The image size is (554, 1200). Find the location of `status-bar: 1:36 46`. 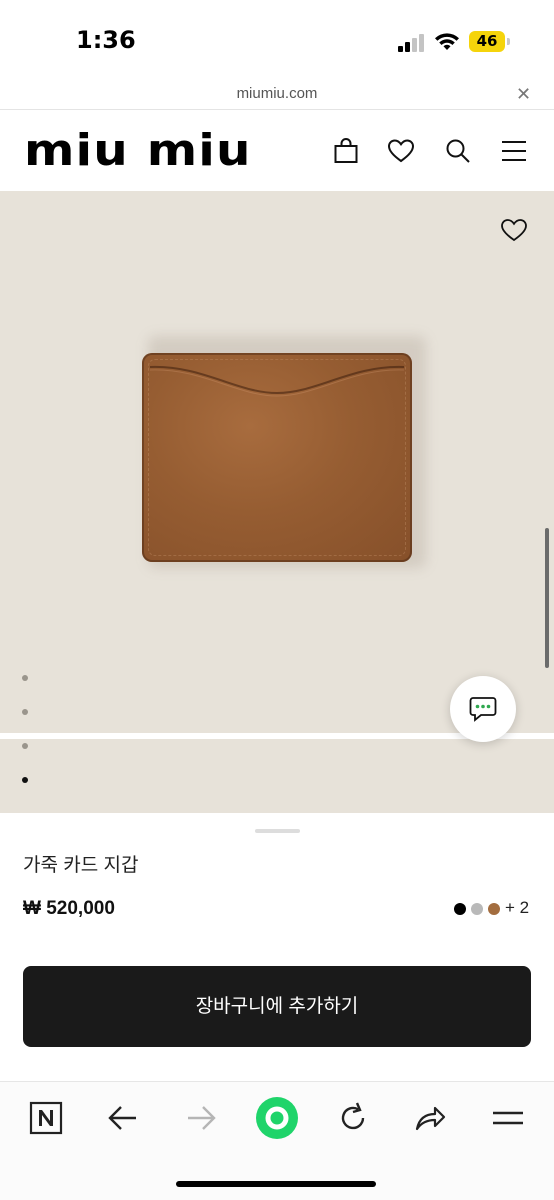

status-bar: 1:36 46 is located at coordinates (277, 40).